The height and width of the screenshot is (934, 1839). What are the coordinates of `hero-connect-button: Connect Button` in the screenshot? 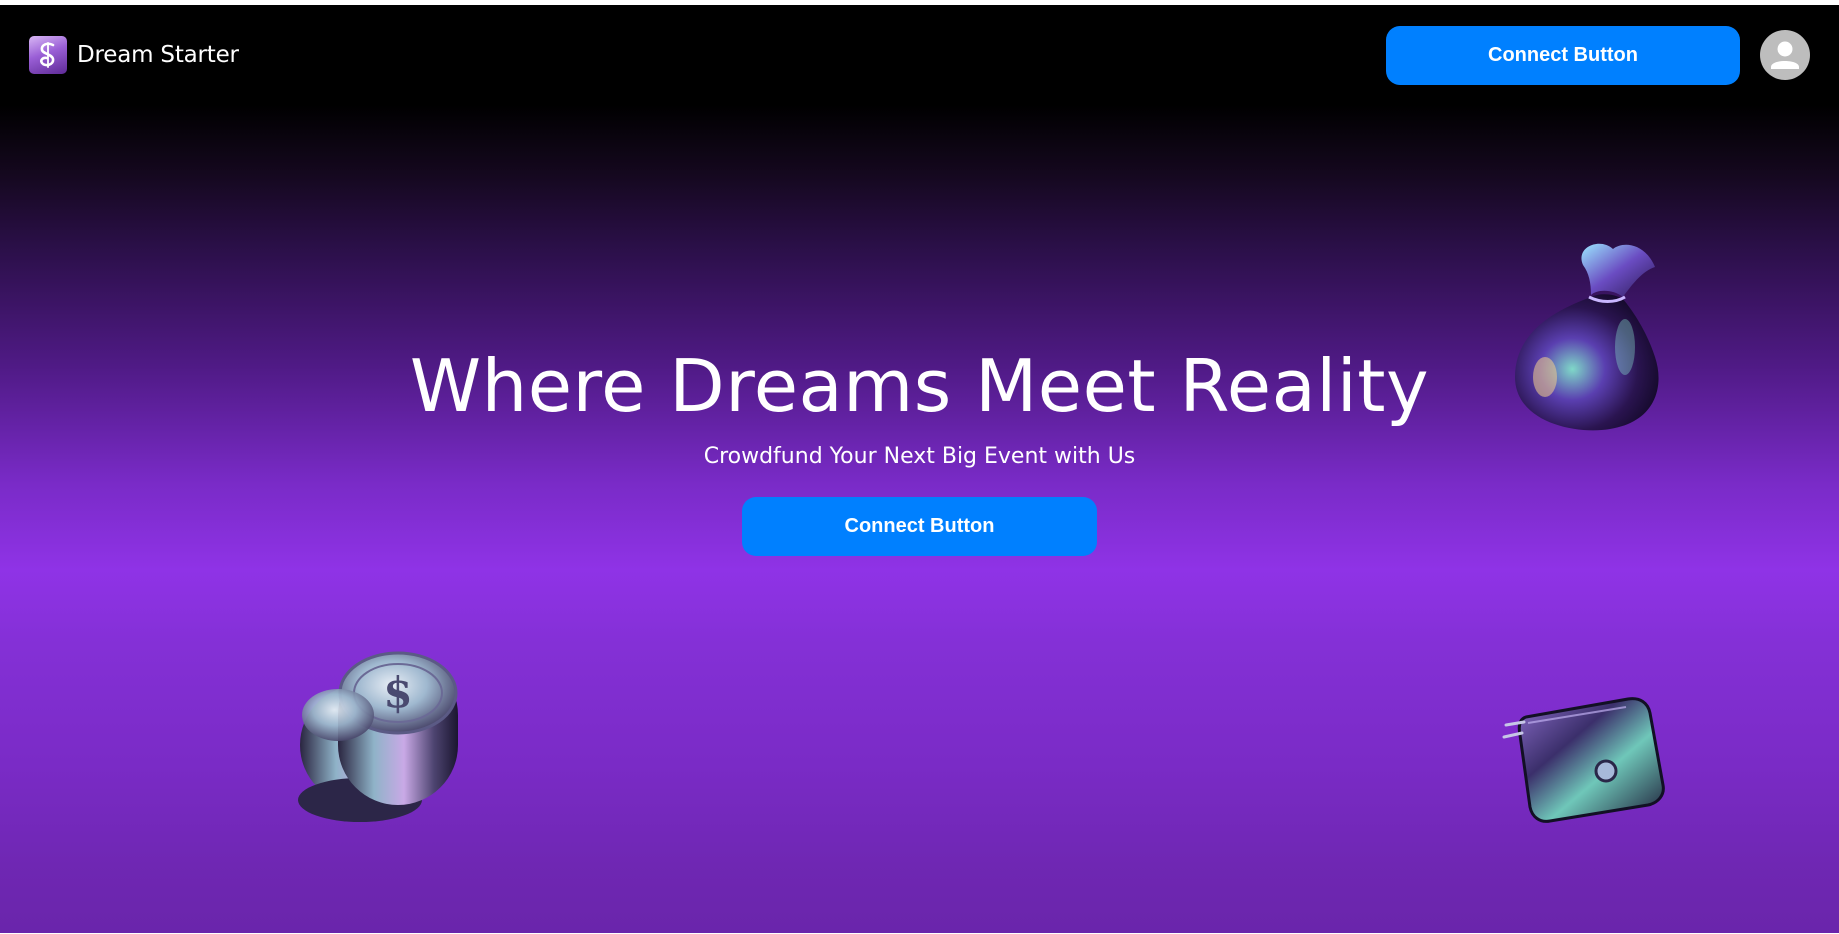 It's located at (919, 526).